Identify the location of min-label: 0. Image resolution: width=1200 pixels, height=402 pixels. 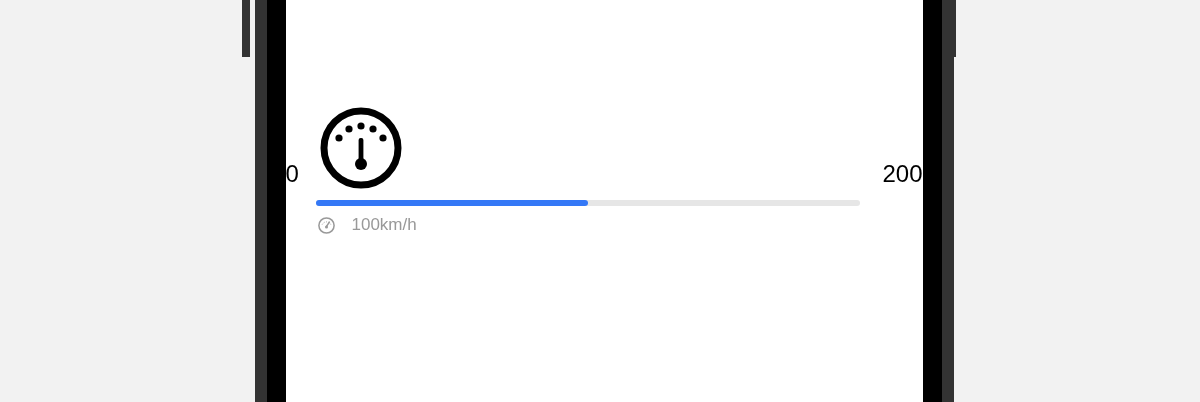
(292, 174).